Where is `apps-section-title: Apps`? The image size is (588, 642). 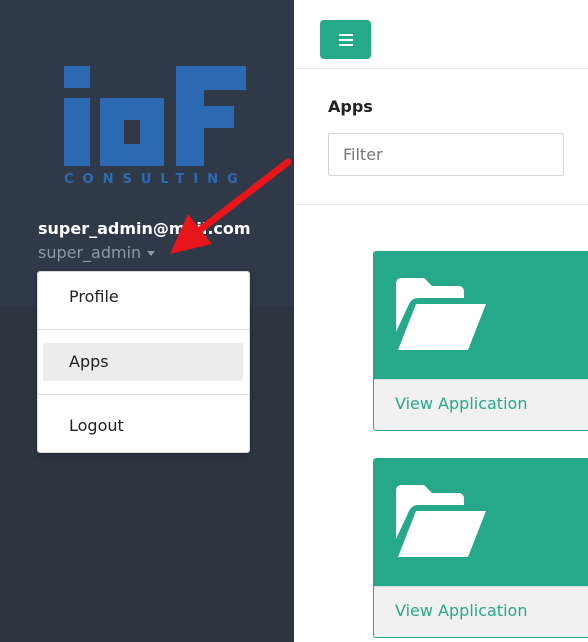 apps-section-title: Apps is located at coordinates (350, 106).